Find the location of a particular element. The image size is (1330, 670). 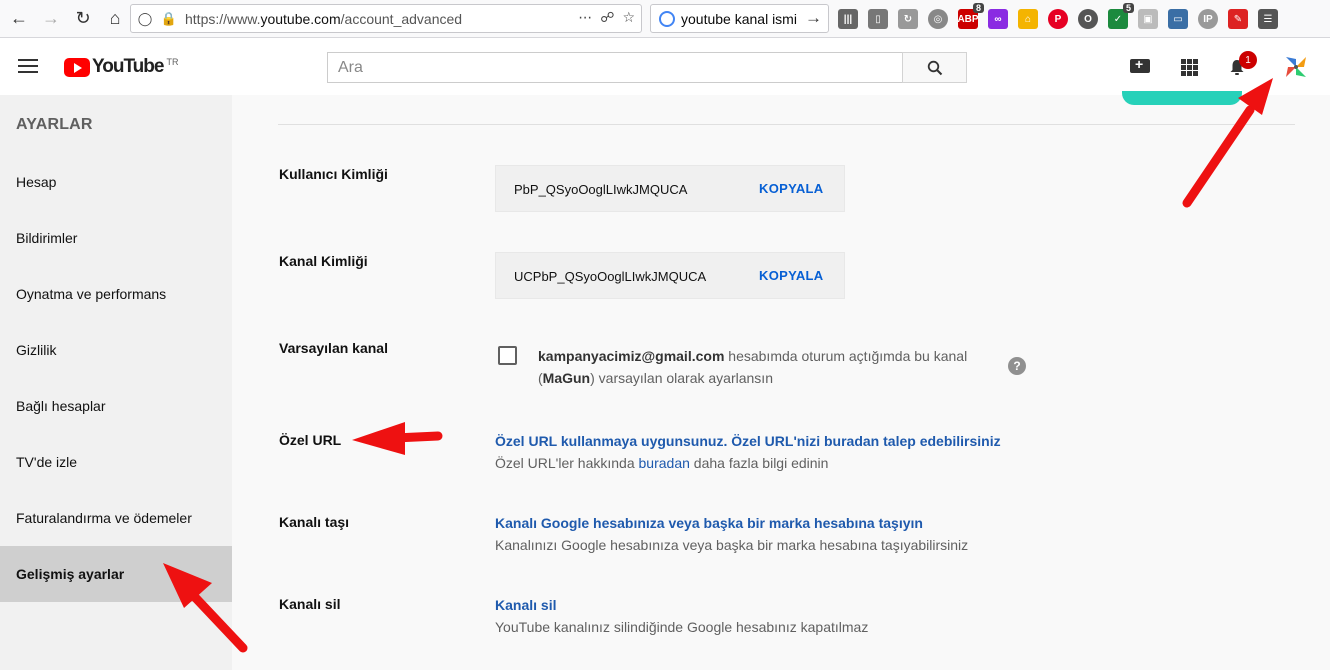

sidebar-heading: AYARLAR is located at coordinates (54, 124).